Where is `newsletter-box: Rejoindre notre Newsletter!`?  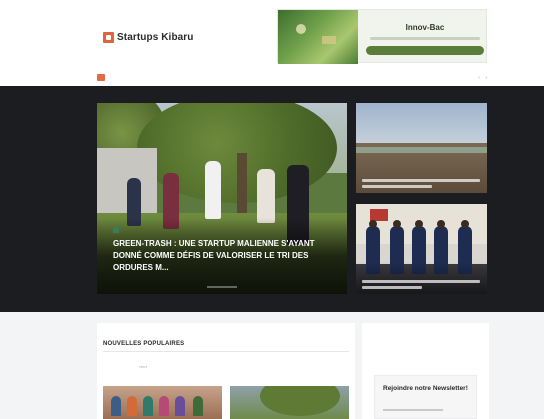
newsletter-box: Rejoindre notre Newsletter! is located at coordinates (425, 397).